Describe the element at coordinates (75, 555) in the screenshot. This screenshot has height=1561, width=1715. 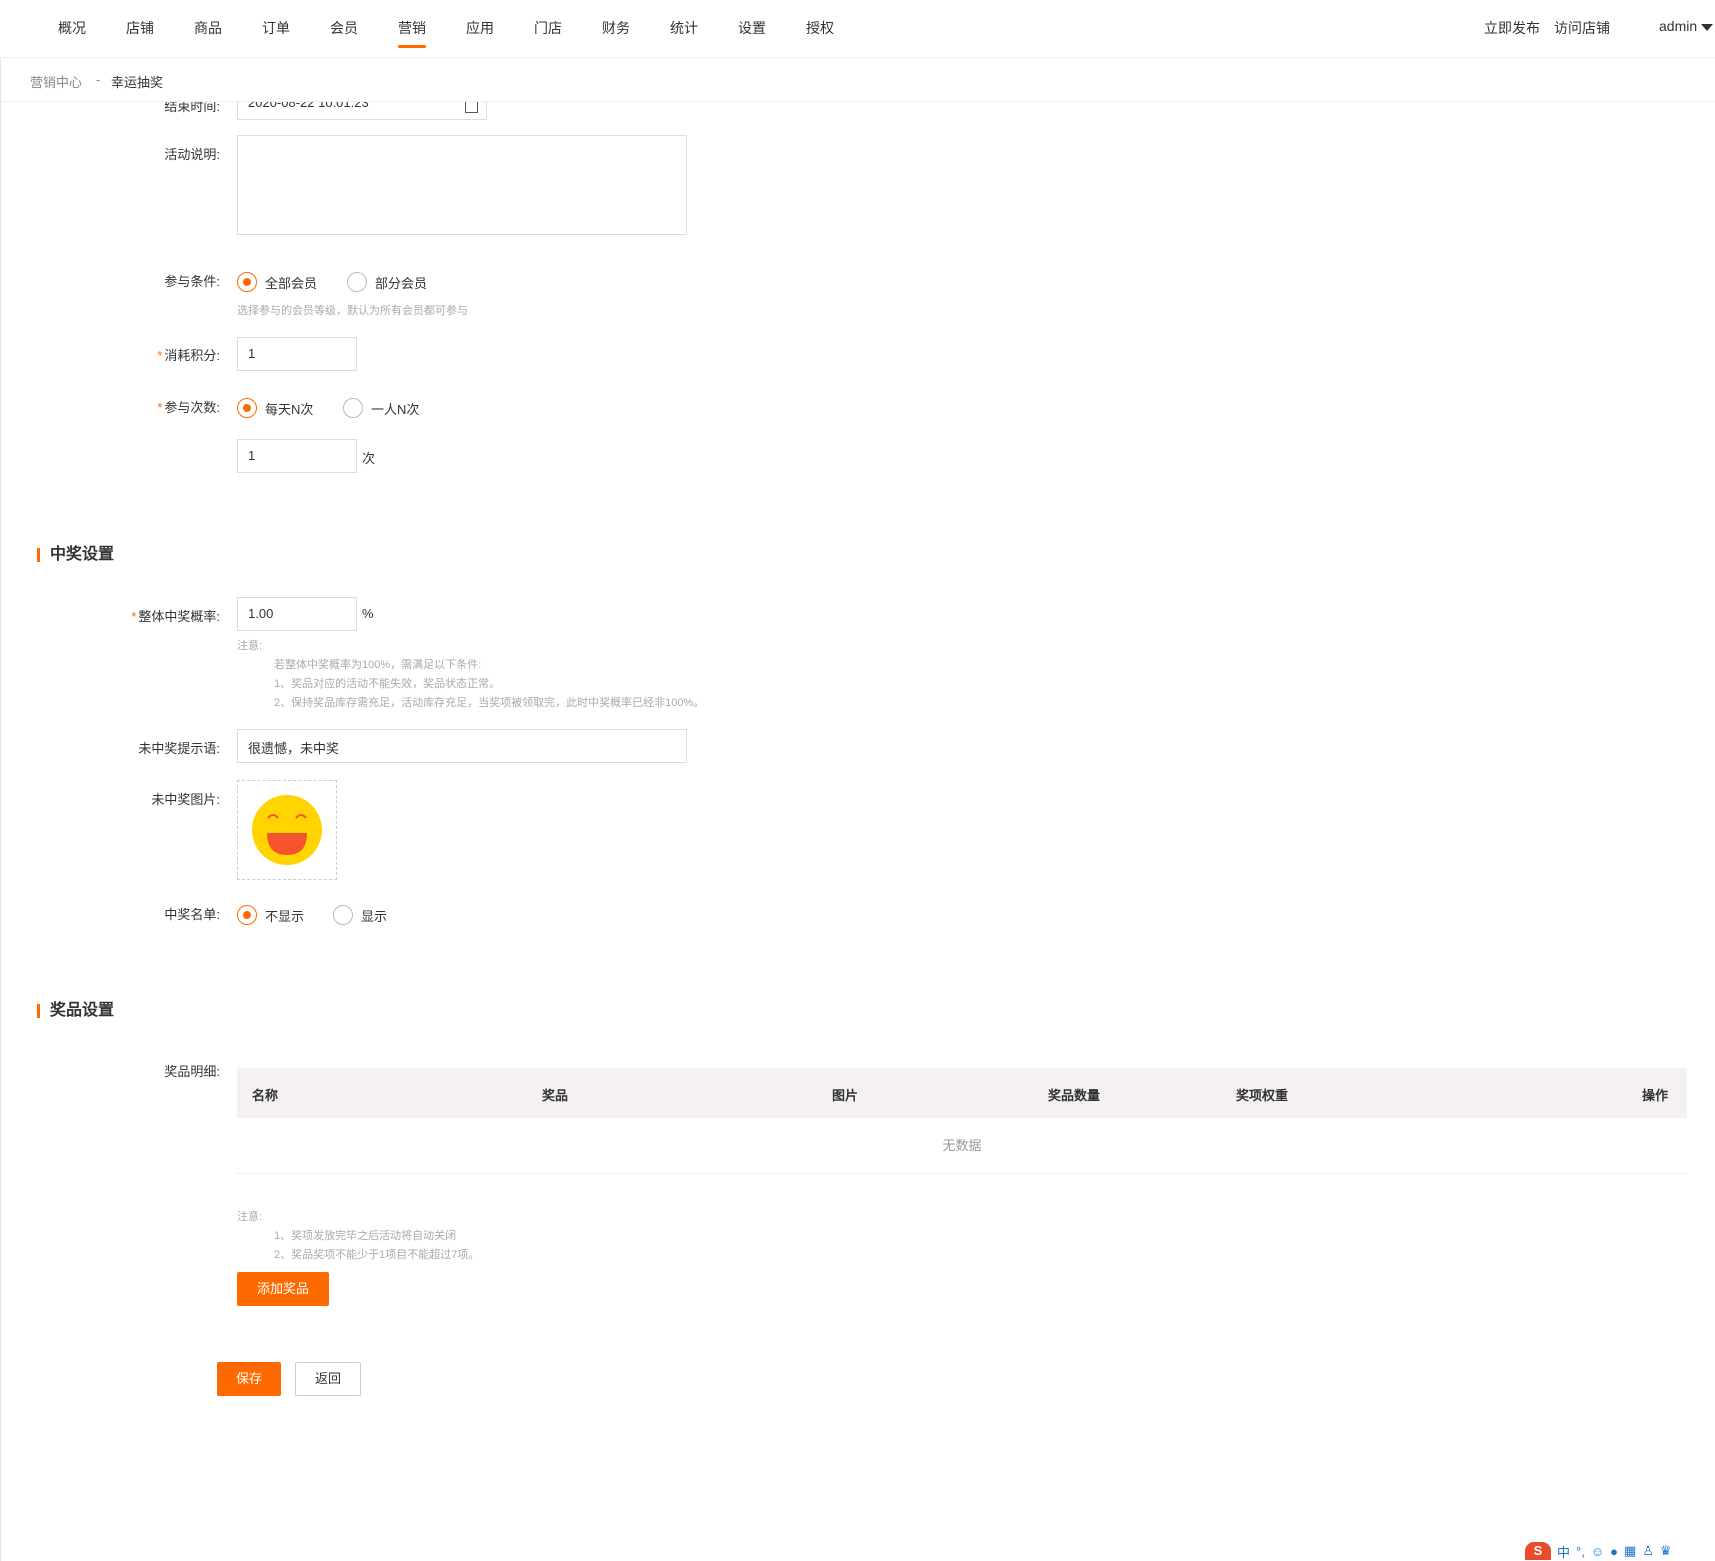
I see `prize-settings-title: 中奖设置` at that location.